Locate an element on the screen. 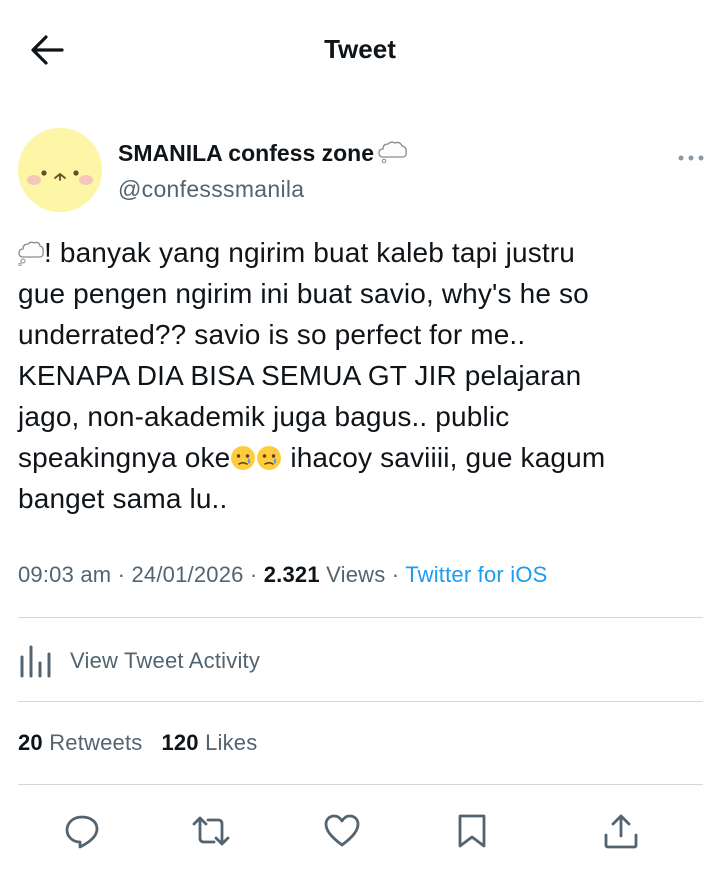 The image size is (720, 874). views-label: Views is located at coordinates (356, 574).